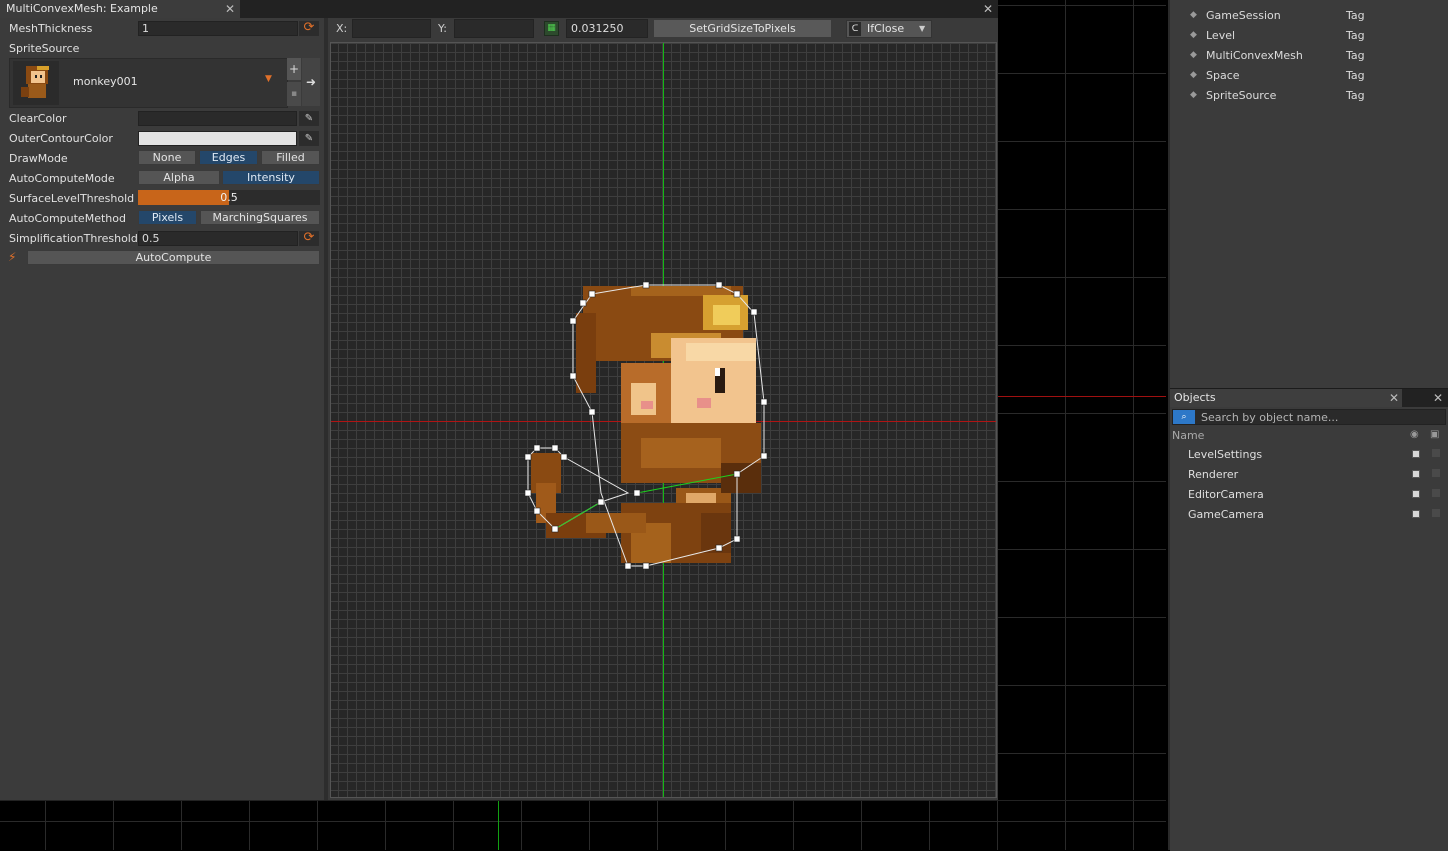  Describe the element at coordinates (988, 9) in the screenshot. I see `close-window-icon: ✕` at that location.